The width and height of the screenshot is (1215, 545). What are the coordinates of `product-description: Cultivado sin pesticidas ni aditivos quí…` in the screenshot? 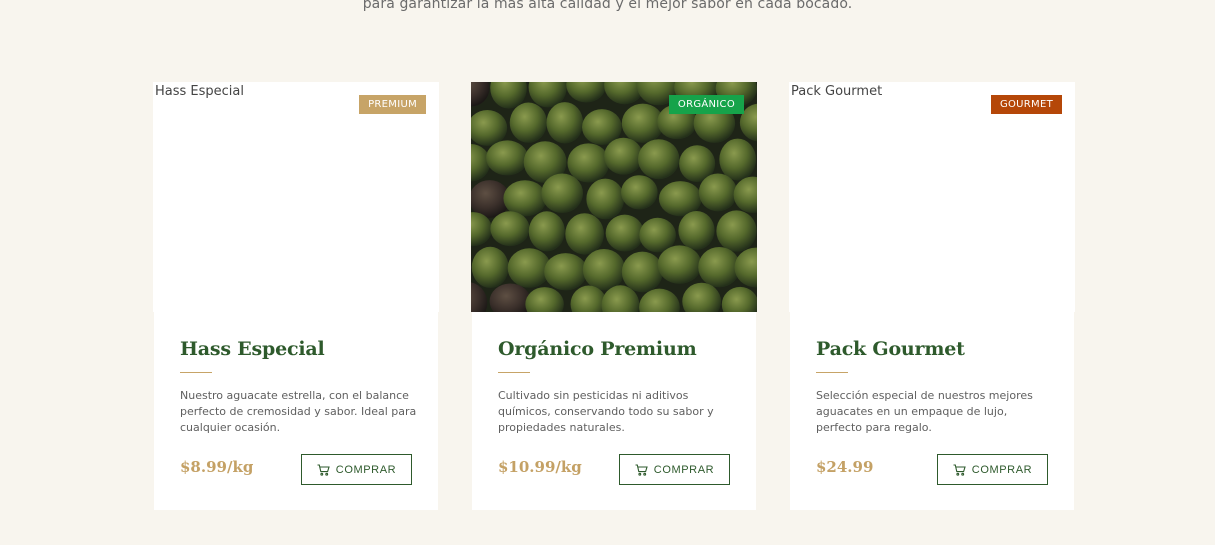 It's located at (606, 411).